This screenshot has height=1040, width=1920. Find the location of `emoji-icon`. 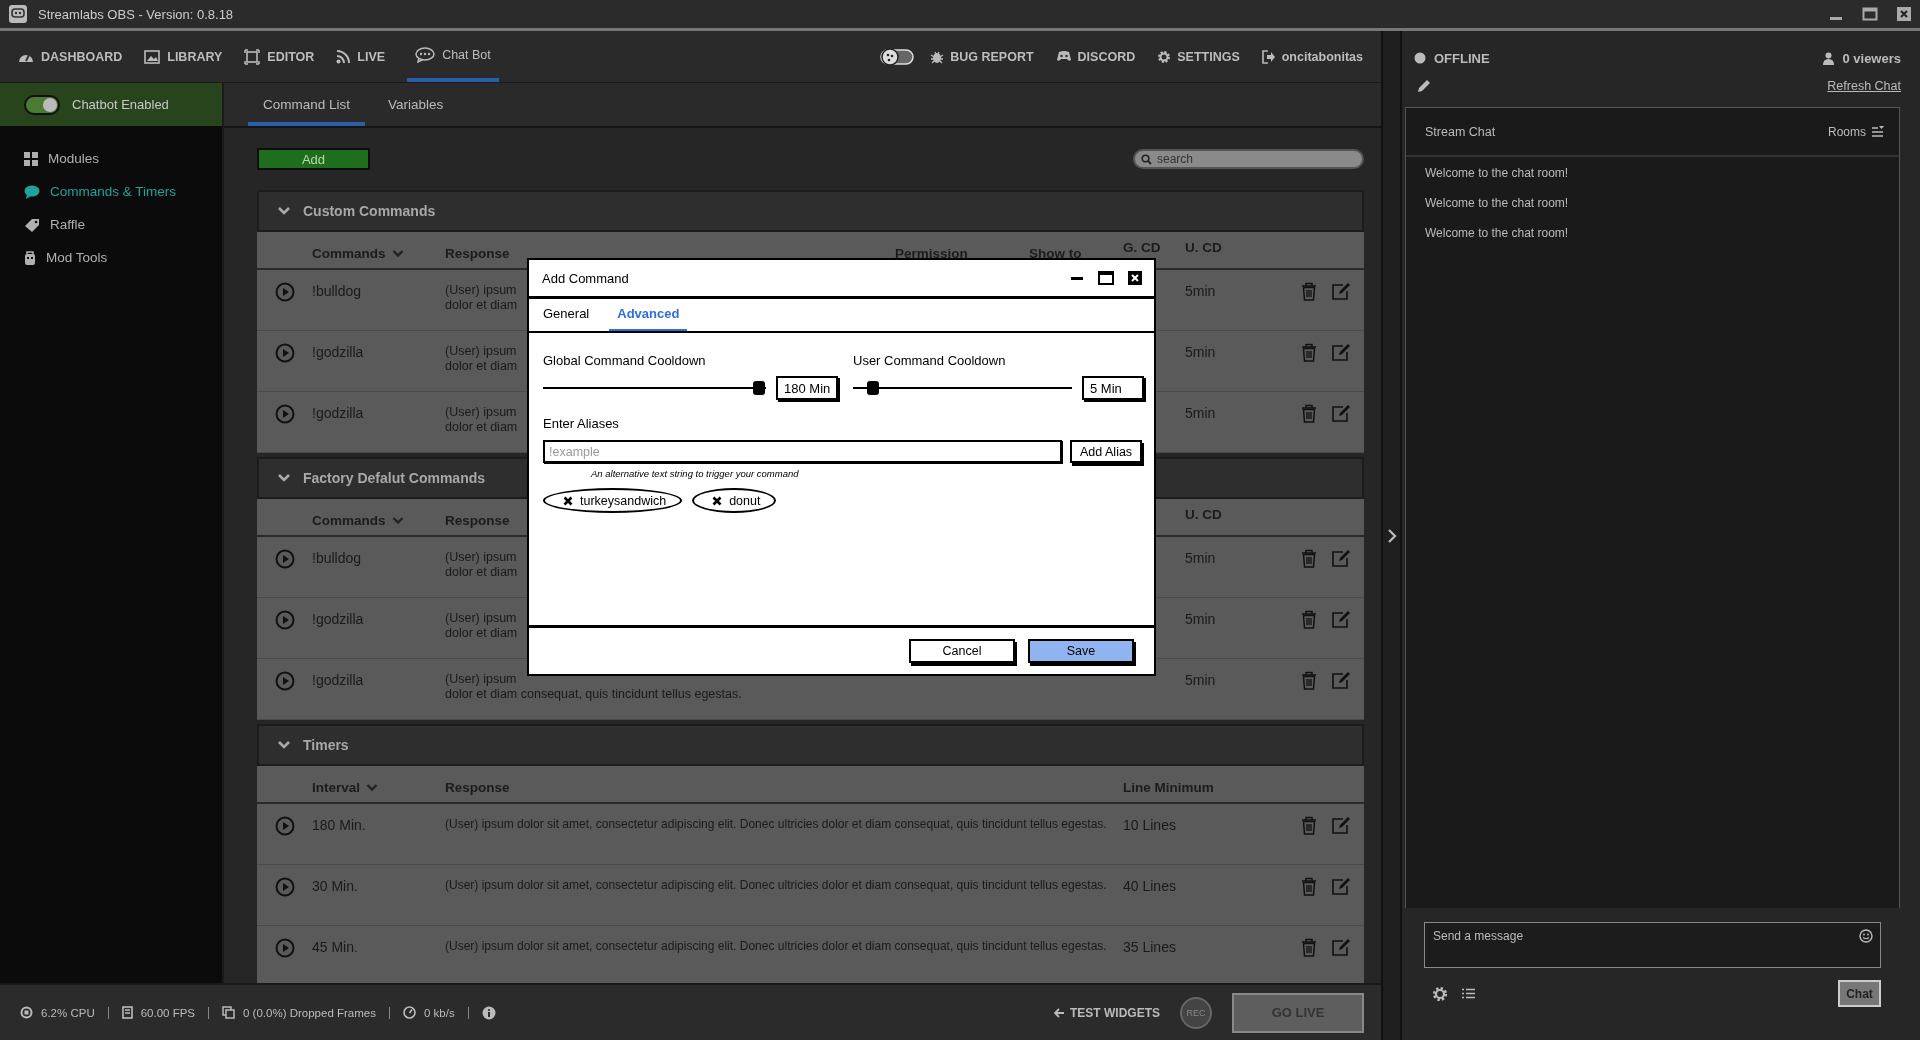

emoji-icon is located at coordinates (1866, 936).